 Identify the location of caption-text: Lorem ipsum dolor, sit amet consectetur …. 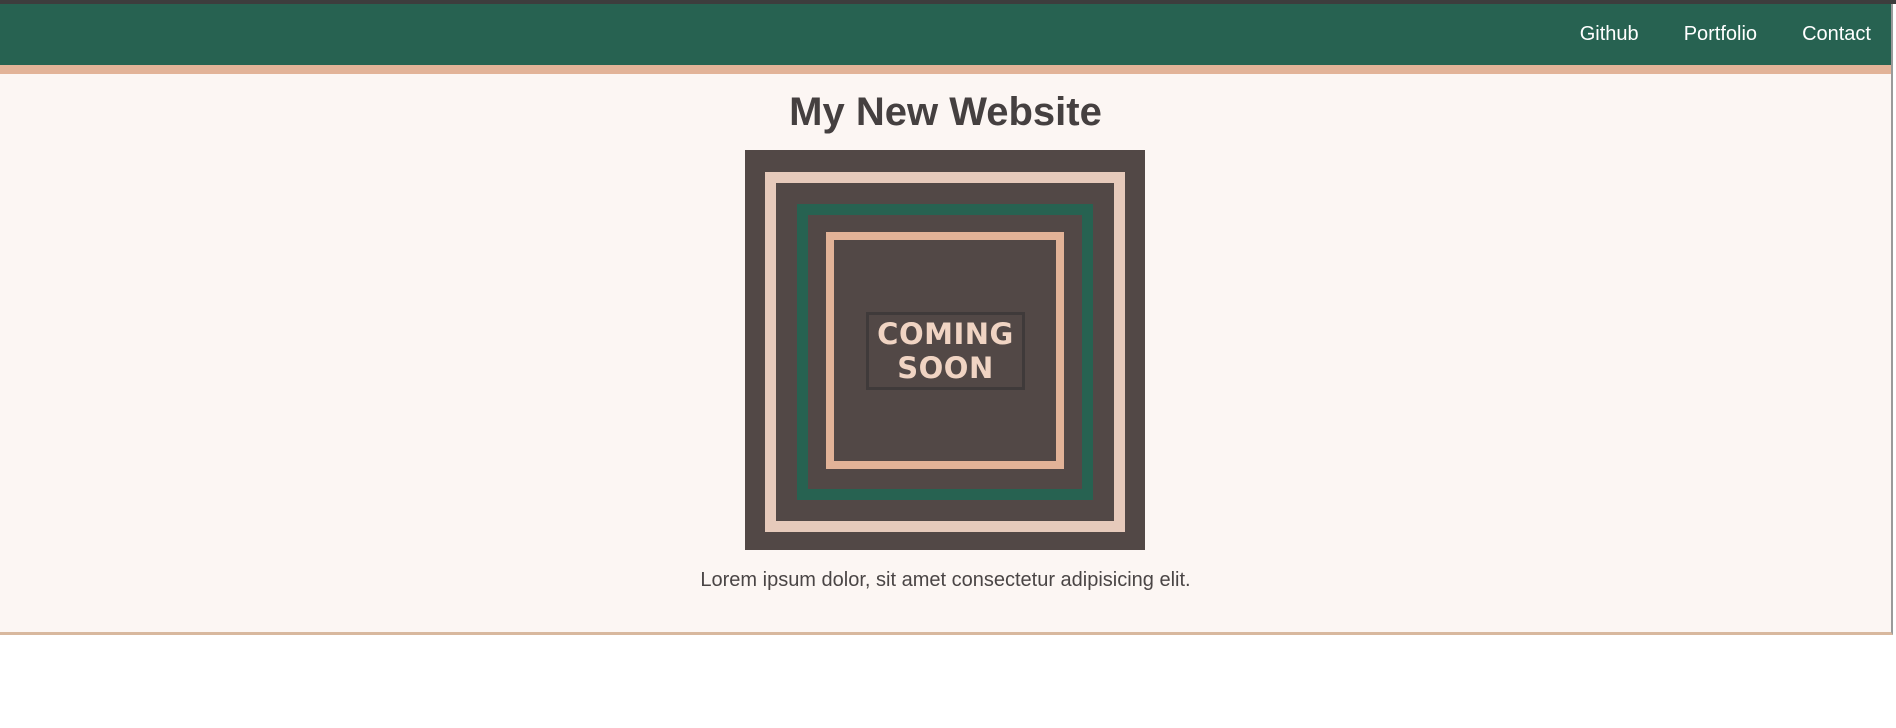
(945, 580).